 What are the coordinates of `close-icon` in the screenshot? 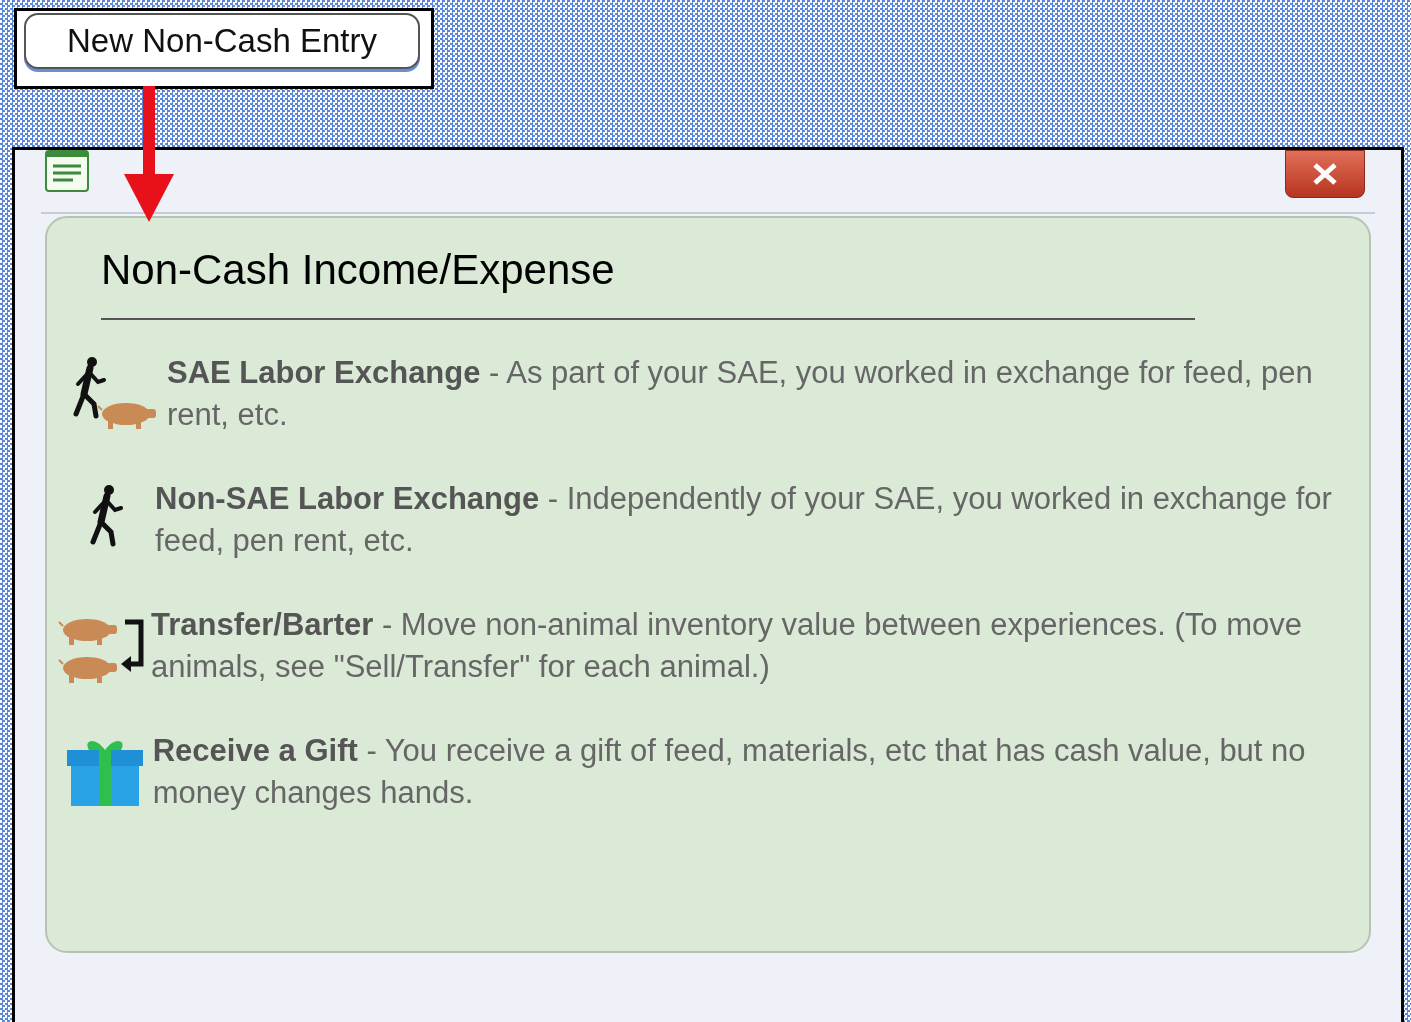 It's located at (1325, 174).